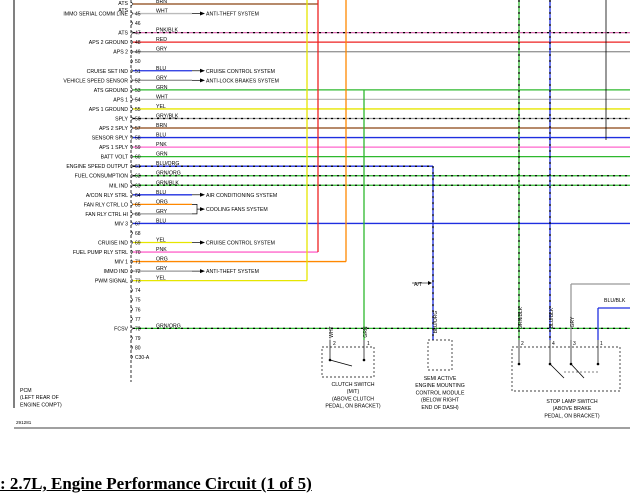 This screenshot has height=500, width=630. I want to click on pin-number: 76, so click(138, 310).